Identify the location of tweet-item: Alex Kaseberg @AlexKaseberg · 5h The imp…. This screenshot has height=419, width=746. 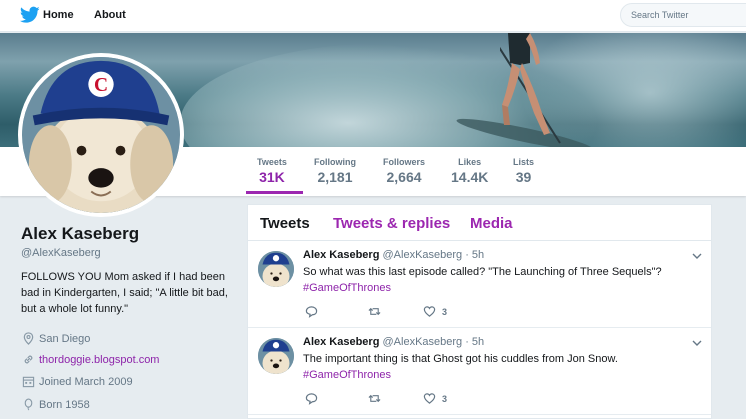
(479, 371).